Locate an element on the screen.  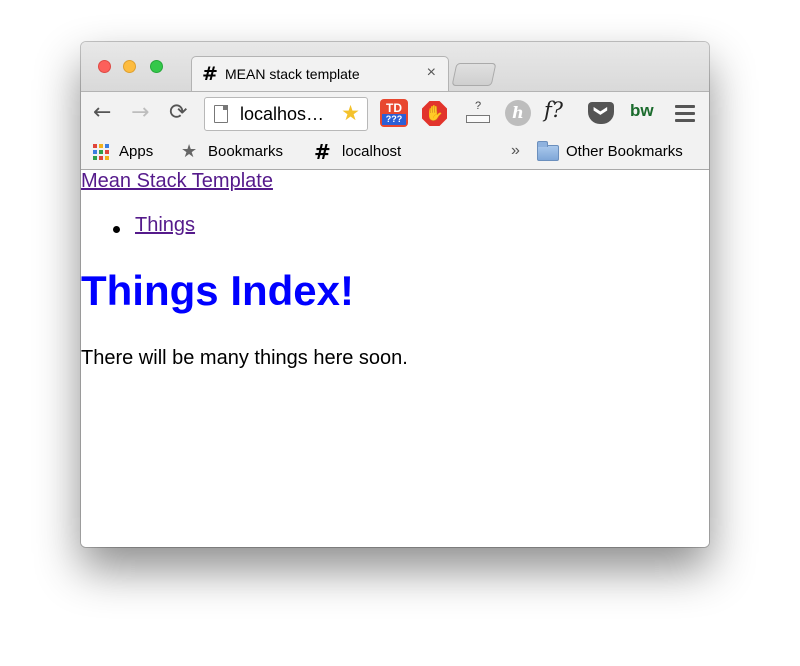
bookmarks-star-icon: ★ is located at coordinates (189, 151).